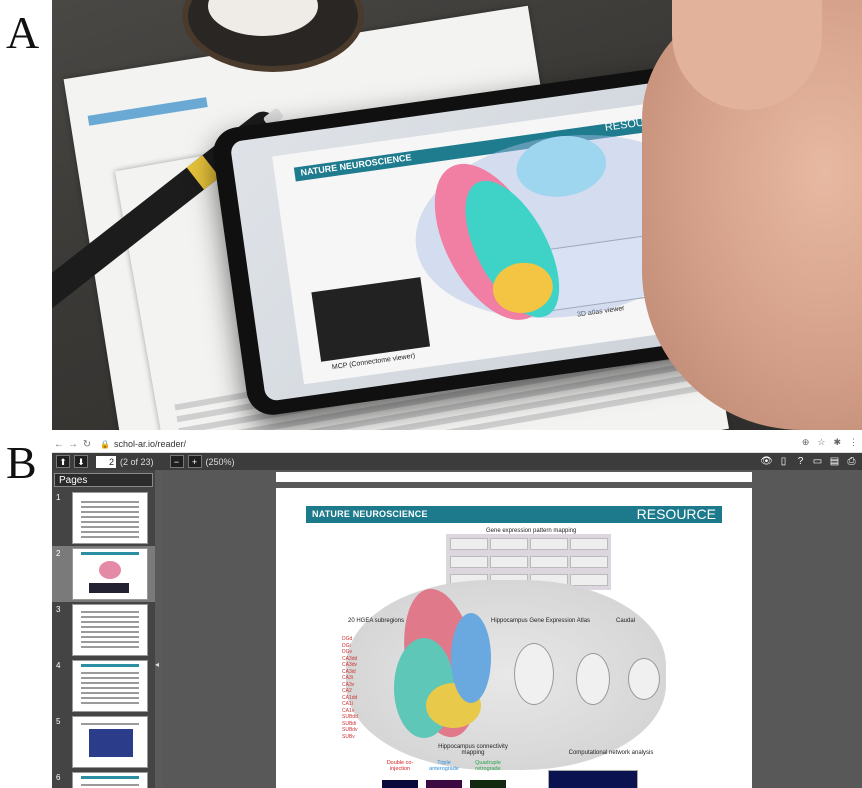 The height and width of the screenshot is (788, 862). Describe the element at coordinates (21, 462) in the screenshot. I see `panel-label-b: B` at that location.